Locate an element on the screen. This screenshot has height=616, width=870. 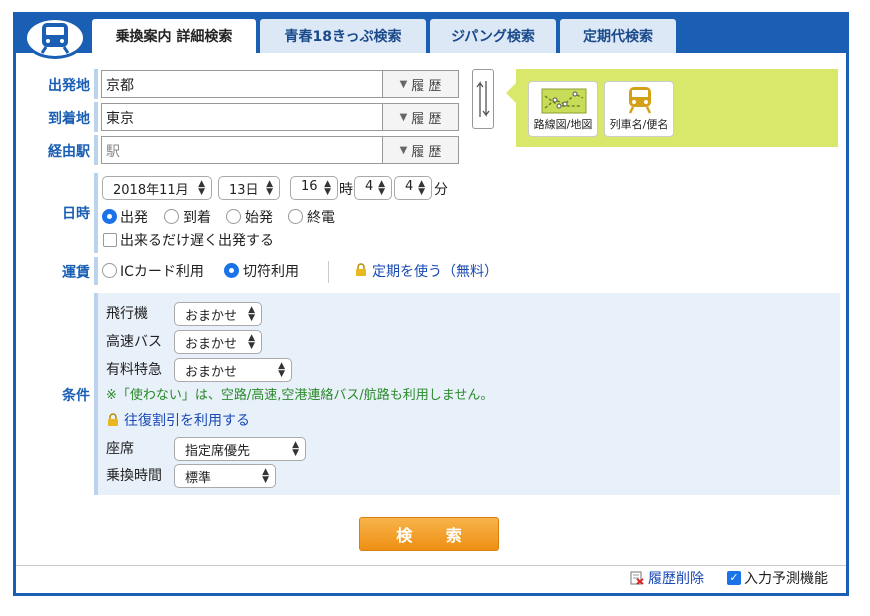
airplane-label: 飛行機 is located at coordinates (127, 314).